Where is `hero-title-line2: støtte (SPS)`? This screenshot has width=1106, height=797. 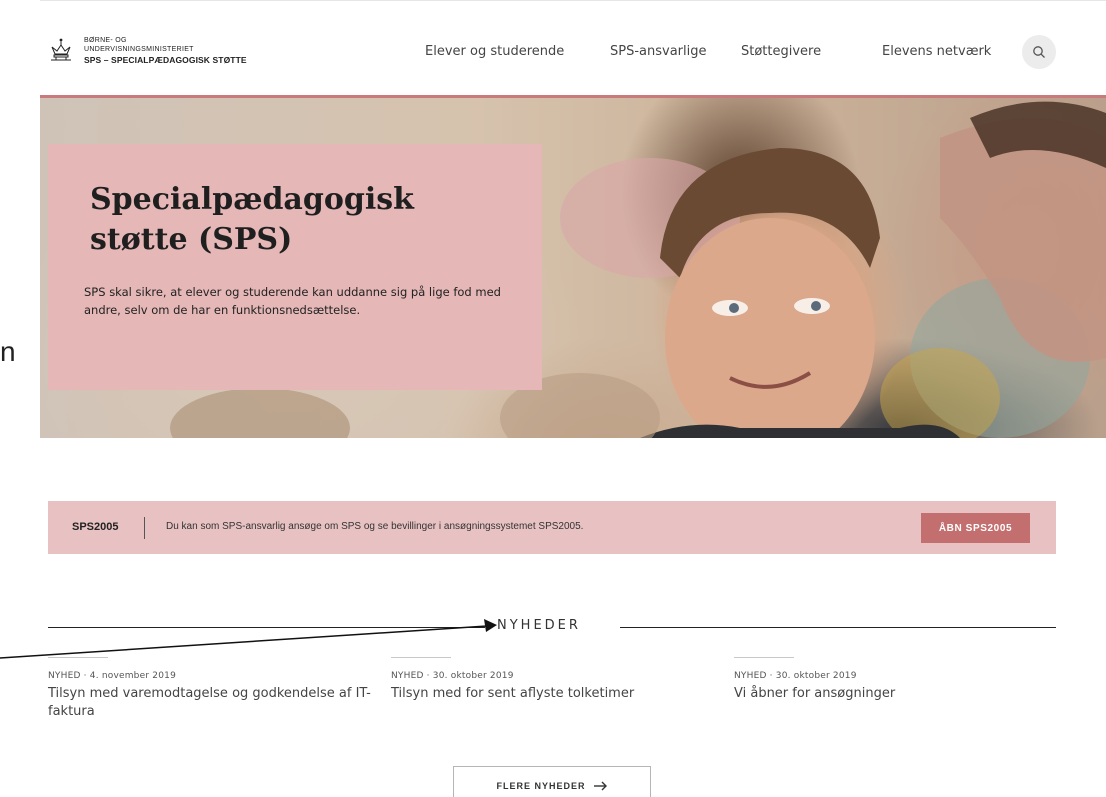
hero-title-line2: støtte (SPS) is located at coordinates (191, 239).